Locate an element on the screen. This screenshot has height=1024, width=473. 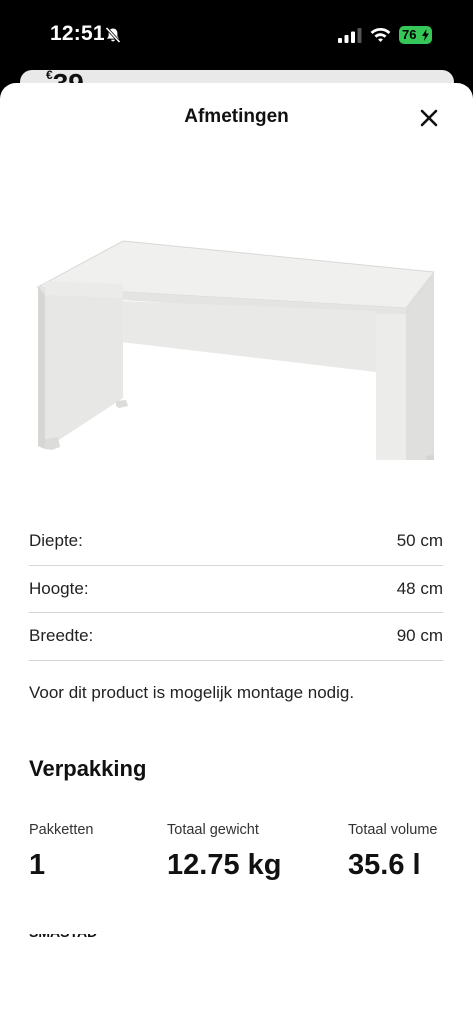
packaging-weight: Totaal gewicht 12.75 kg is located at coordinates (224, 852).